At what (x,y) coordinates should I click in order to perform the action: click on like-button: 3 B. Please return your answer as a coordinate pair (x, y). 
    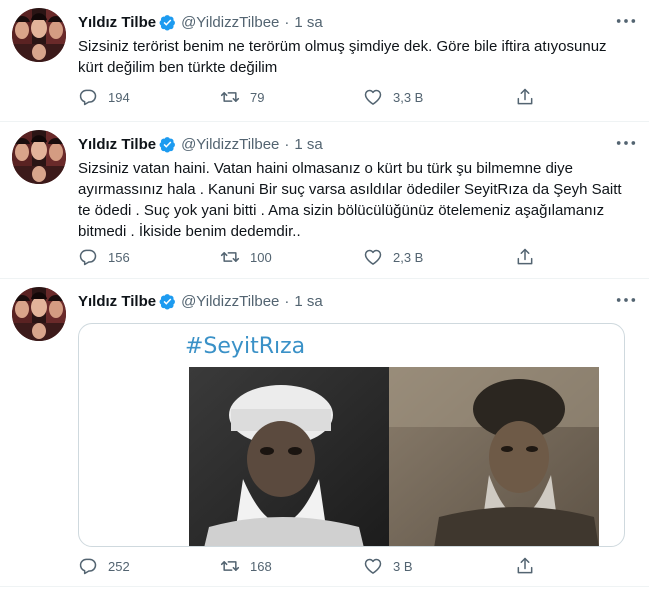
    Looking at the image, I should click on (388, 566).